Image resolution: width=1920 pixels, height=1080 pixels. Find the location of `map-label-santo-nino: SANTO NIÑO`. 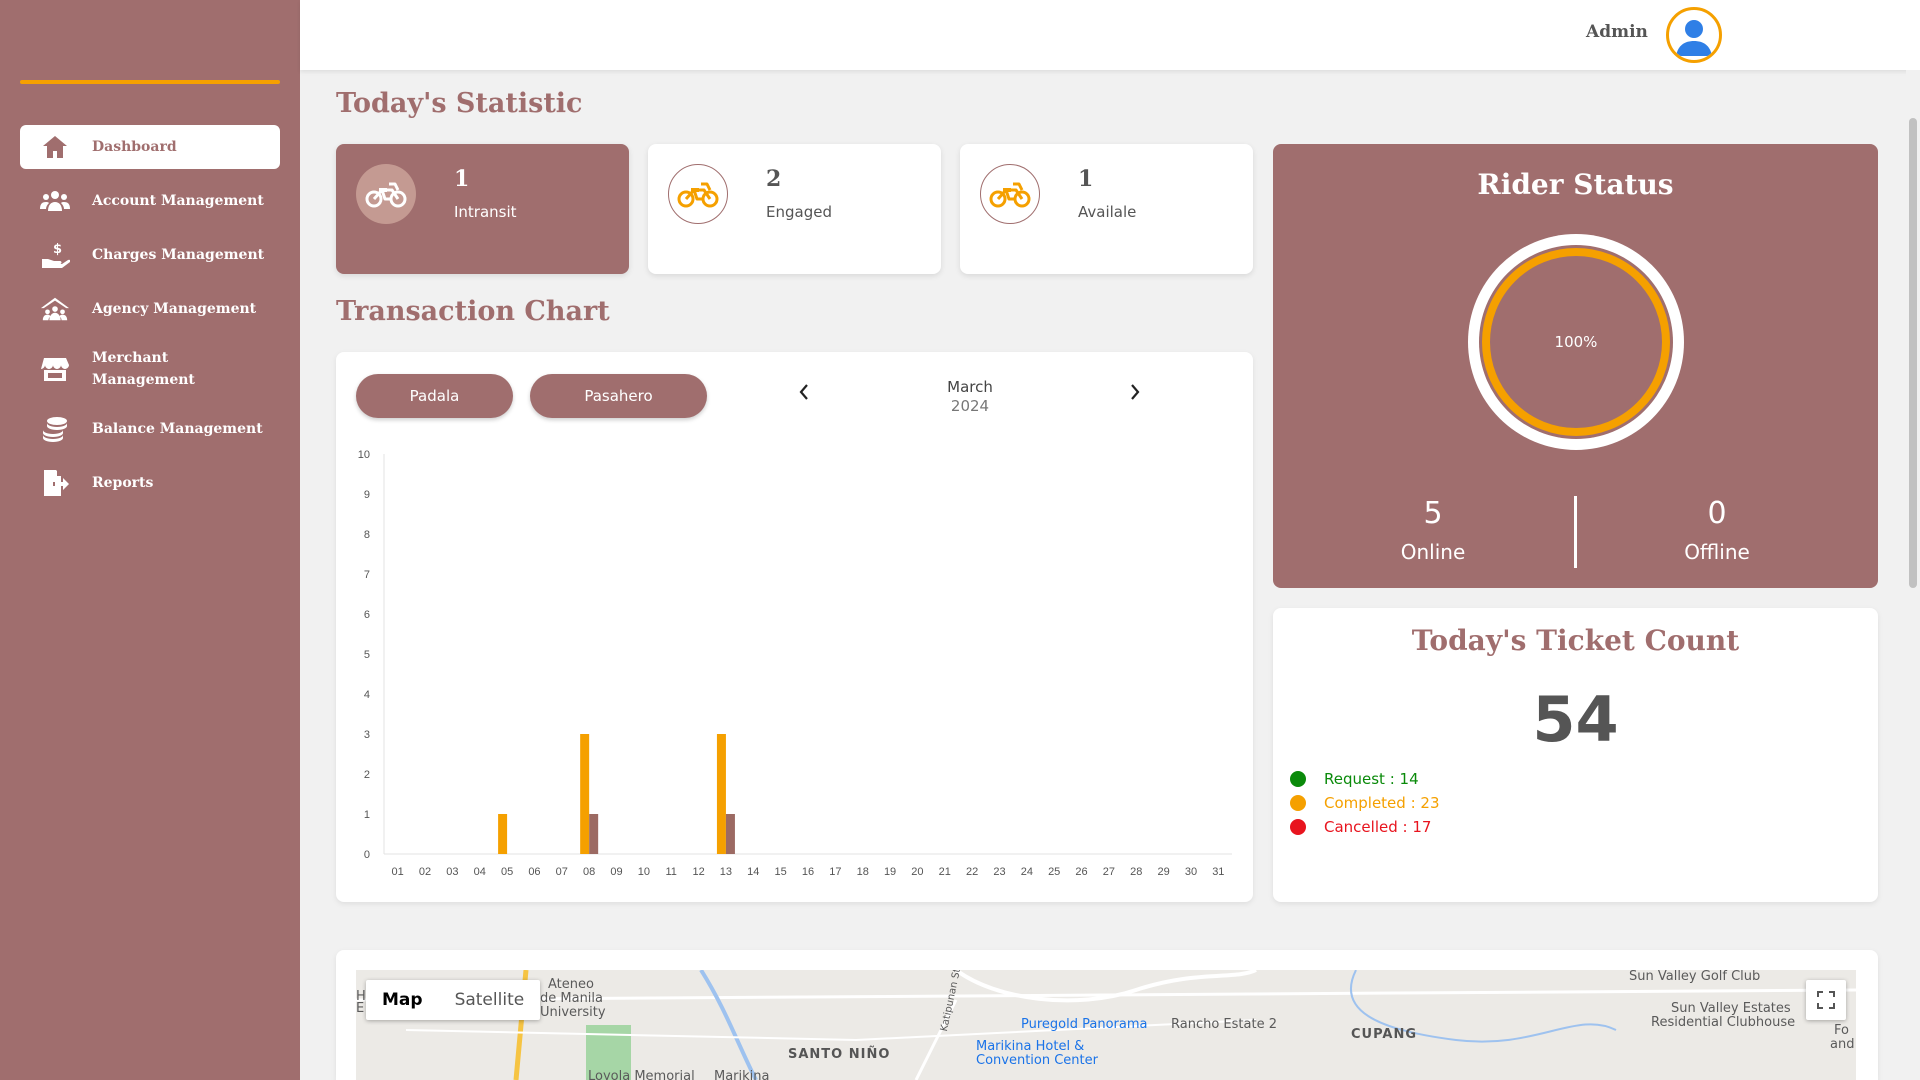

map-label-santo-nino: SANTO NIÑO is located at coordinates (839, 1054).